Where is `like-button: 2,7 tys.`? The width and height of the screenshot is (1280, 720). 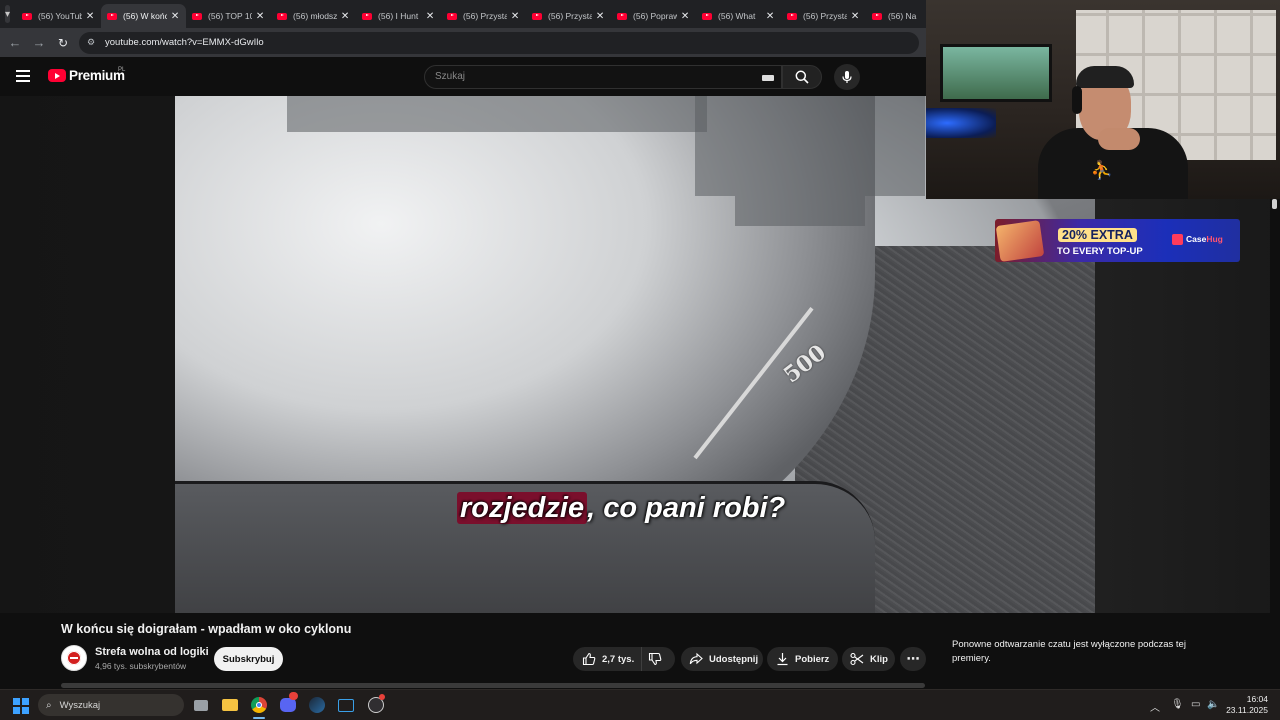 like-button: 2,7 tys. is located at coordinates (607, 659).